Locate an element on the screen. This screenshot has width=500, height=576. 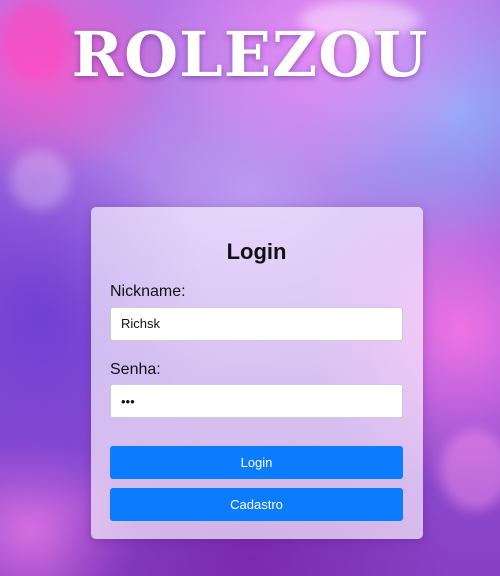
brand-logo: ROLEZOU is located at coordinates (250, 54).